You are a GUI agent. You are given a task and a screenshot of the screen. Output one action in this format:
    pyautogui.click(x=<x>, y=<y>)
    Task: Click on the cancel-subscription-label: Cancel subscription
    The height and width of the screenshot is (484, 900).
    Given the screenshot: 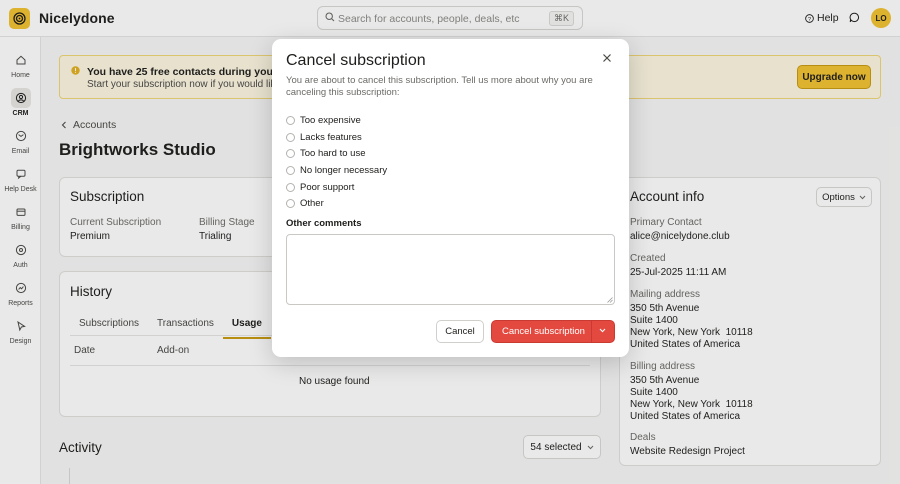 What is the action you would take?
    pyautogui.click(x=543, y=331)
    